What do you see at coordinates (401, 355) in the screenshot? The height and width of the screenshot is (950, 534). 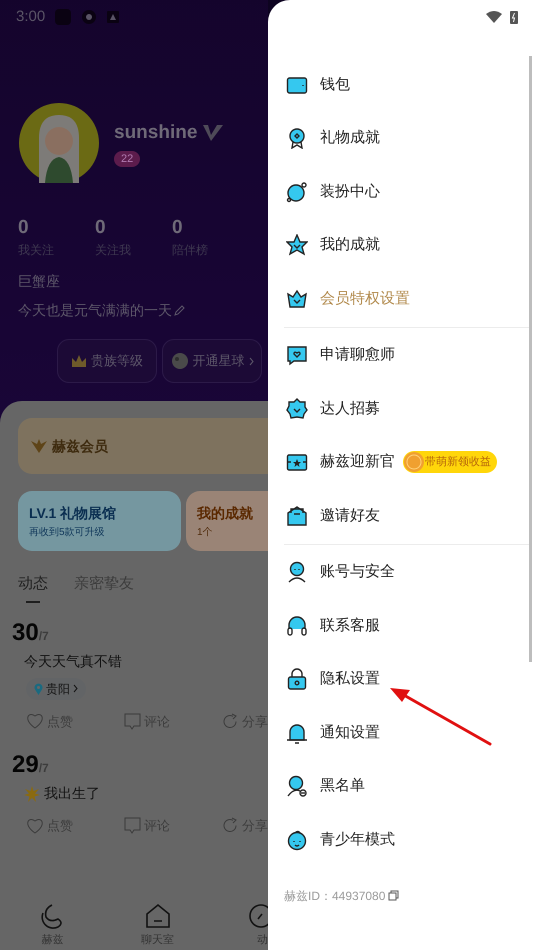 I see `menu-item: 申请聊愈师` at bounding box center [401, 355].